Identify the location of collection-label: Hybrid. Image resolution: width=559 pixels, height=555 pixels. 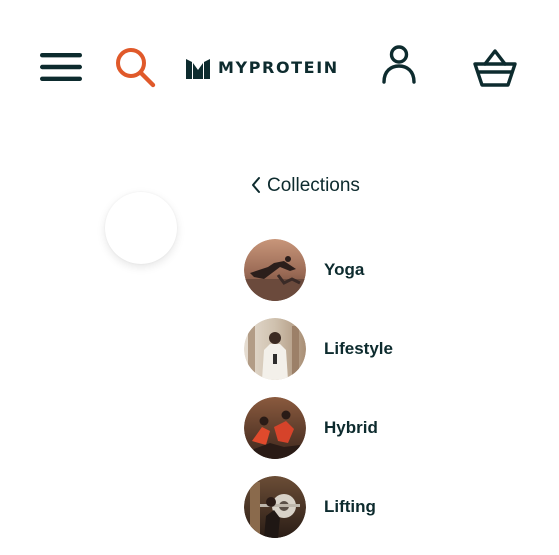
(351, 427).